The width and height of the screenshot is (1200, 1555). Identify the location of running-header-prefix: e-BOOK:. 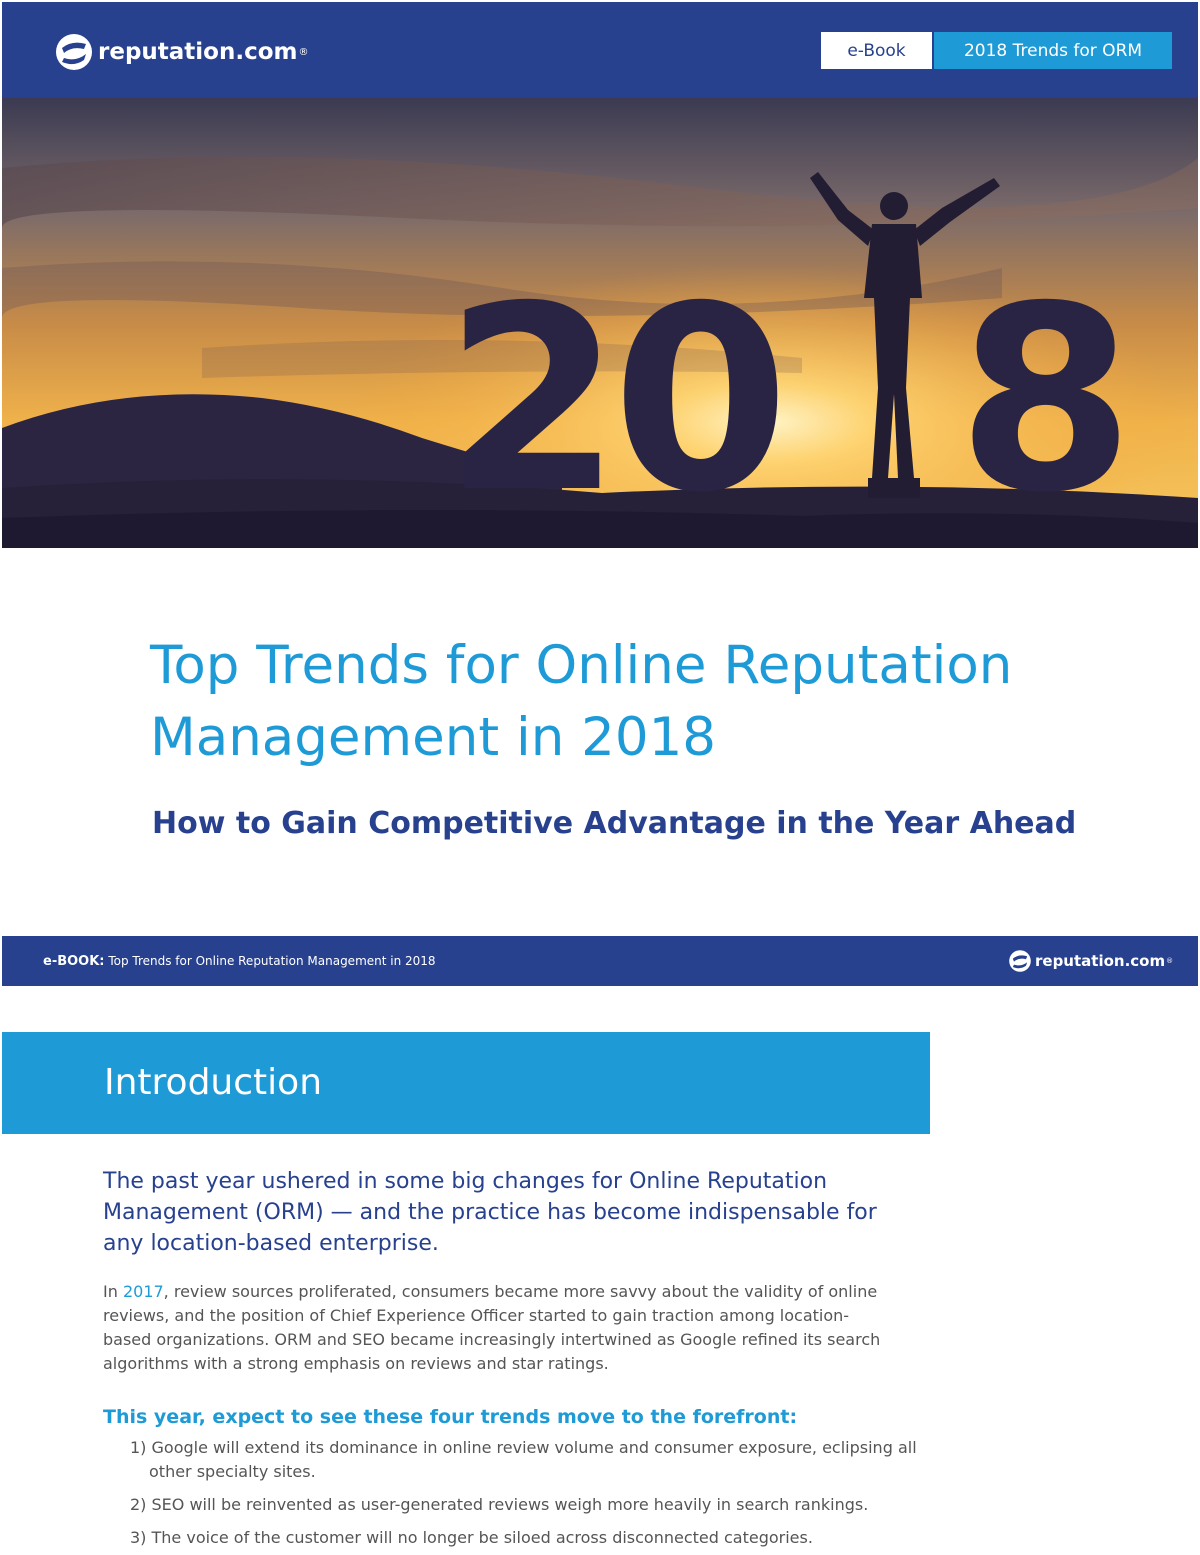
(74, 961).